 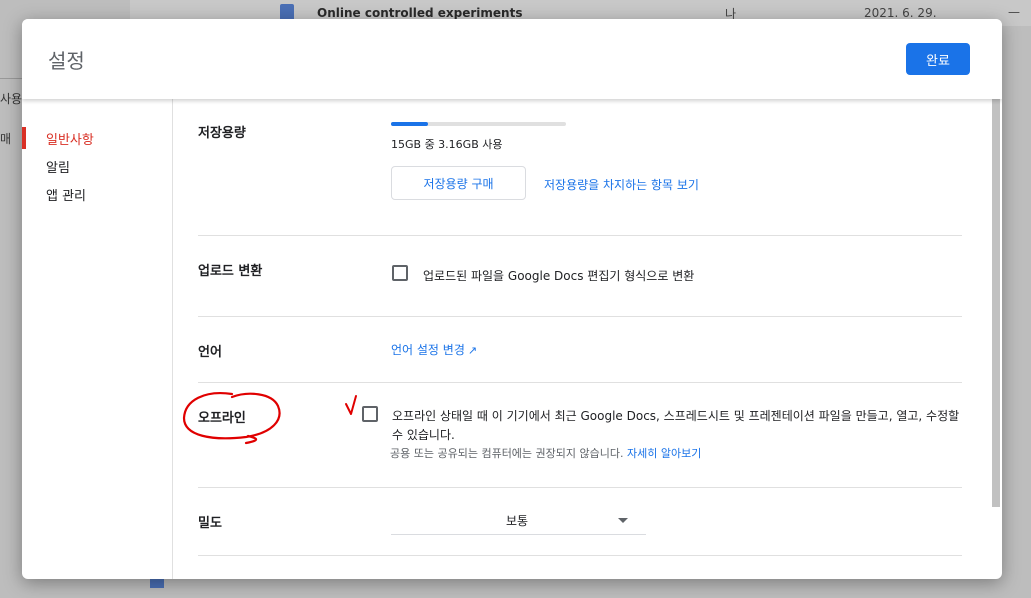 I want to click on density-value: 보통, so click(x=517, y=521).